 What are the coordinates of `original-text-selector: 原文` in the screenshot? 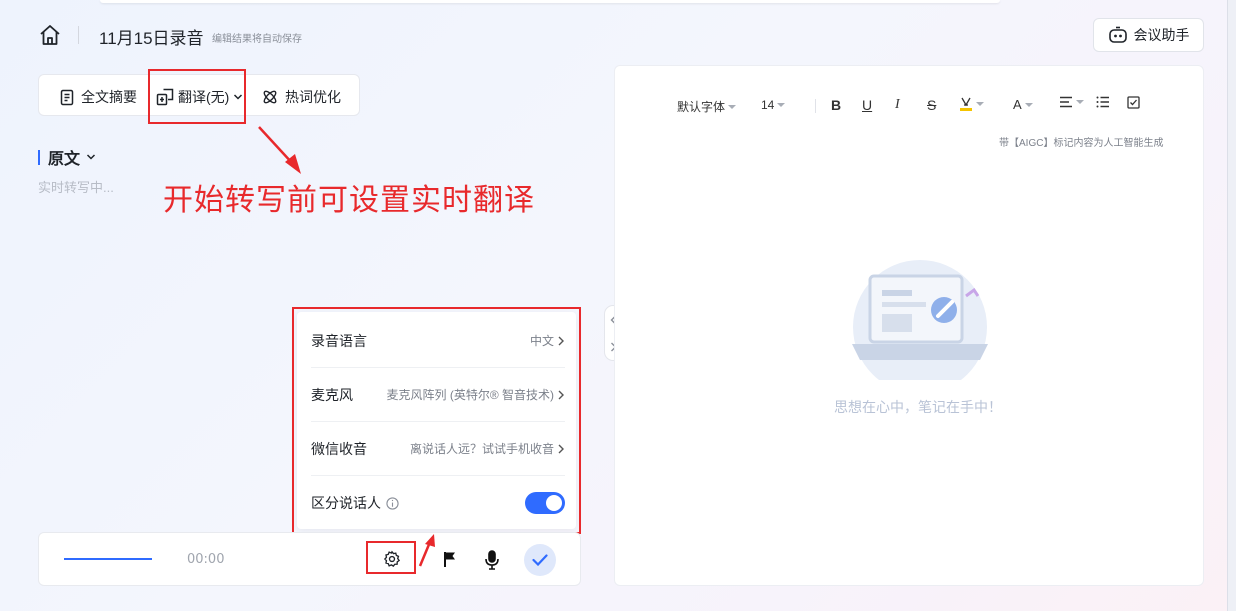 It's located at (67, 157).